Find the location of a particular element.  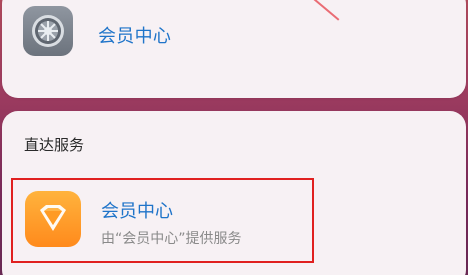

direct-service-title: 会员中心 is located at coordinates (137, 210).